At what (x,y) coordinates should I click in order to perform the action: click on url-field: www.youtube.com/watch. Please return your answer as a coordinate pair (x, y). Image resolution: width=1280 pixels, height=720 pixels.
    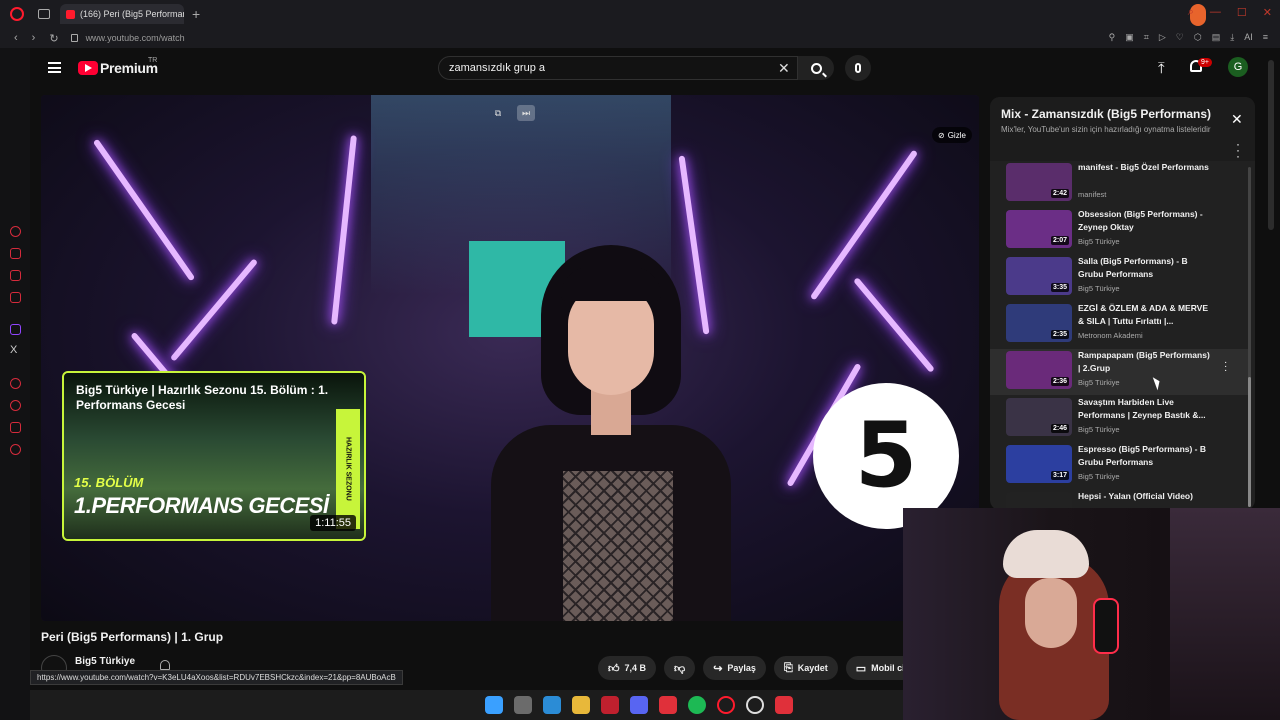
    Looking at the image, I should click on (135, 38).